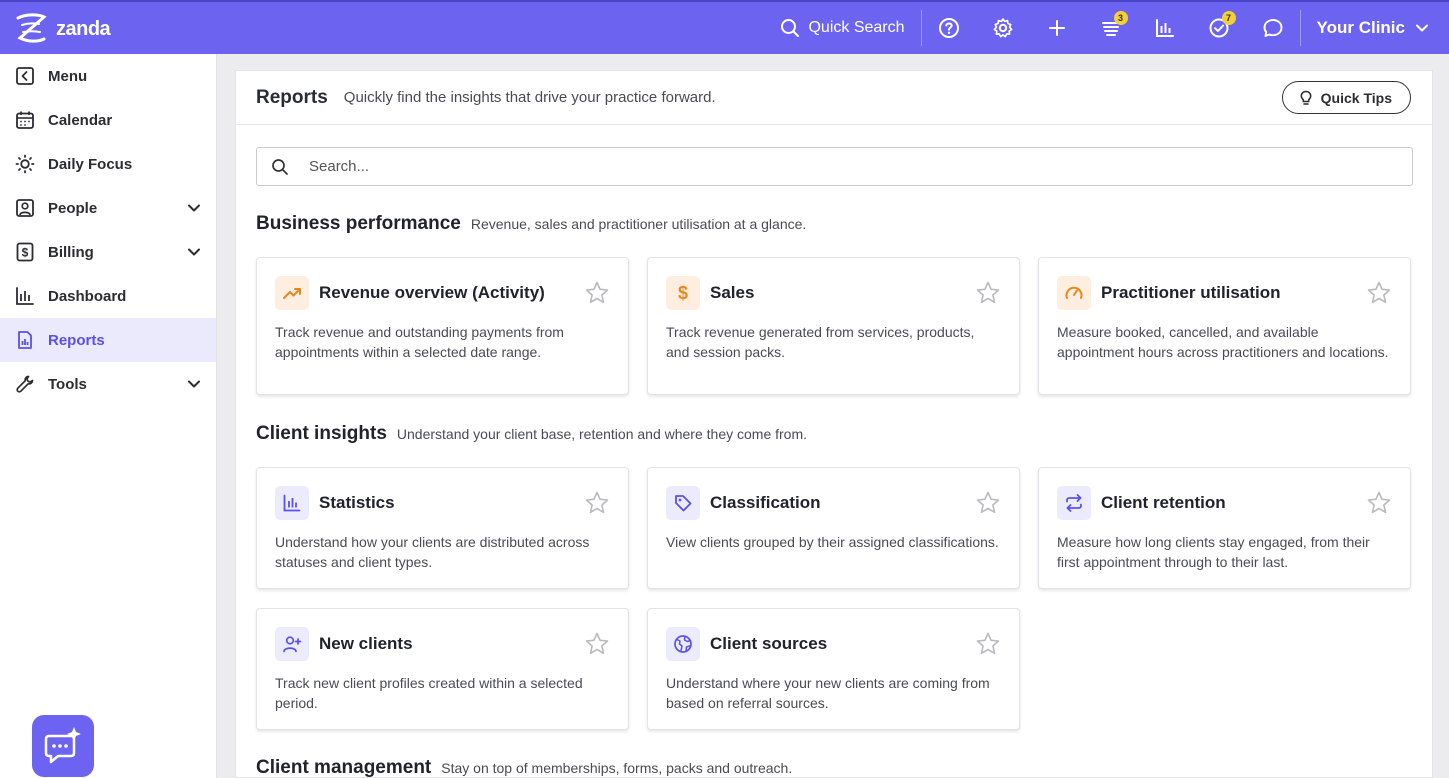 The image size is (1449, 778). What do you see at coordinates (1074, 503) in the screenshot?
I see `repeat-icon` at bounding box center [1074, 503].